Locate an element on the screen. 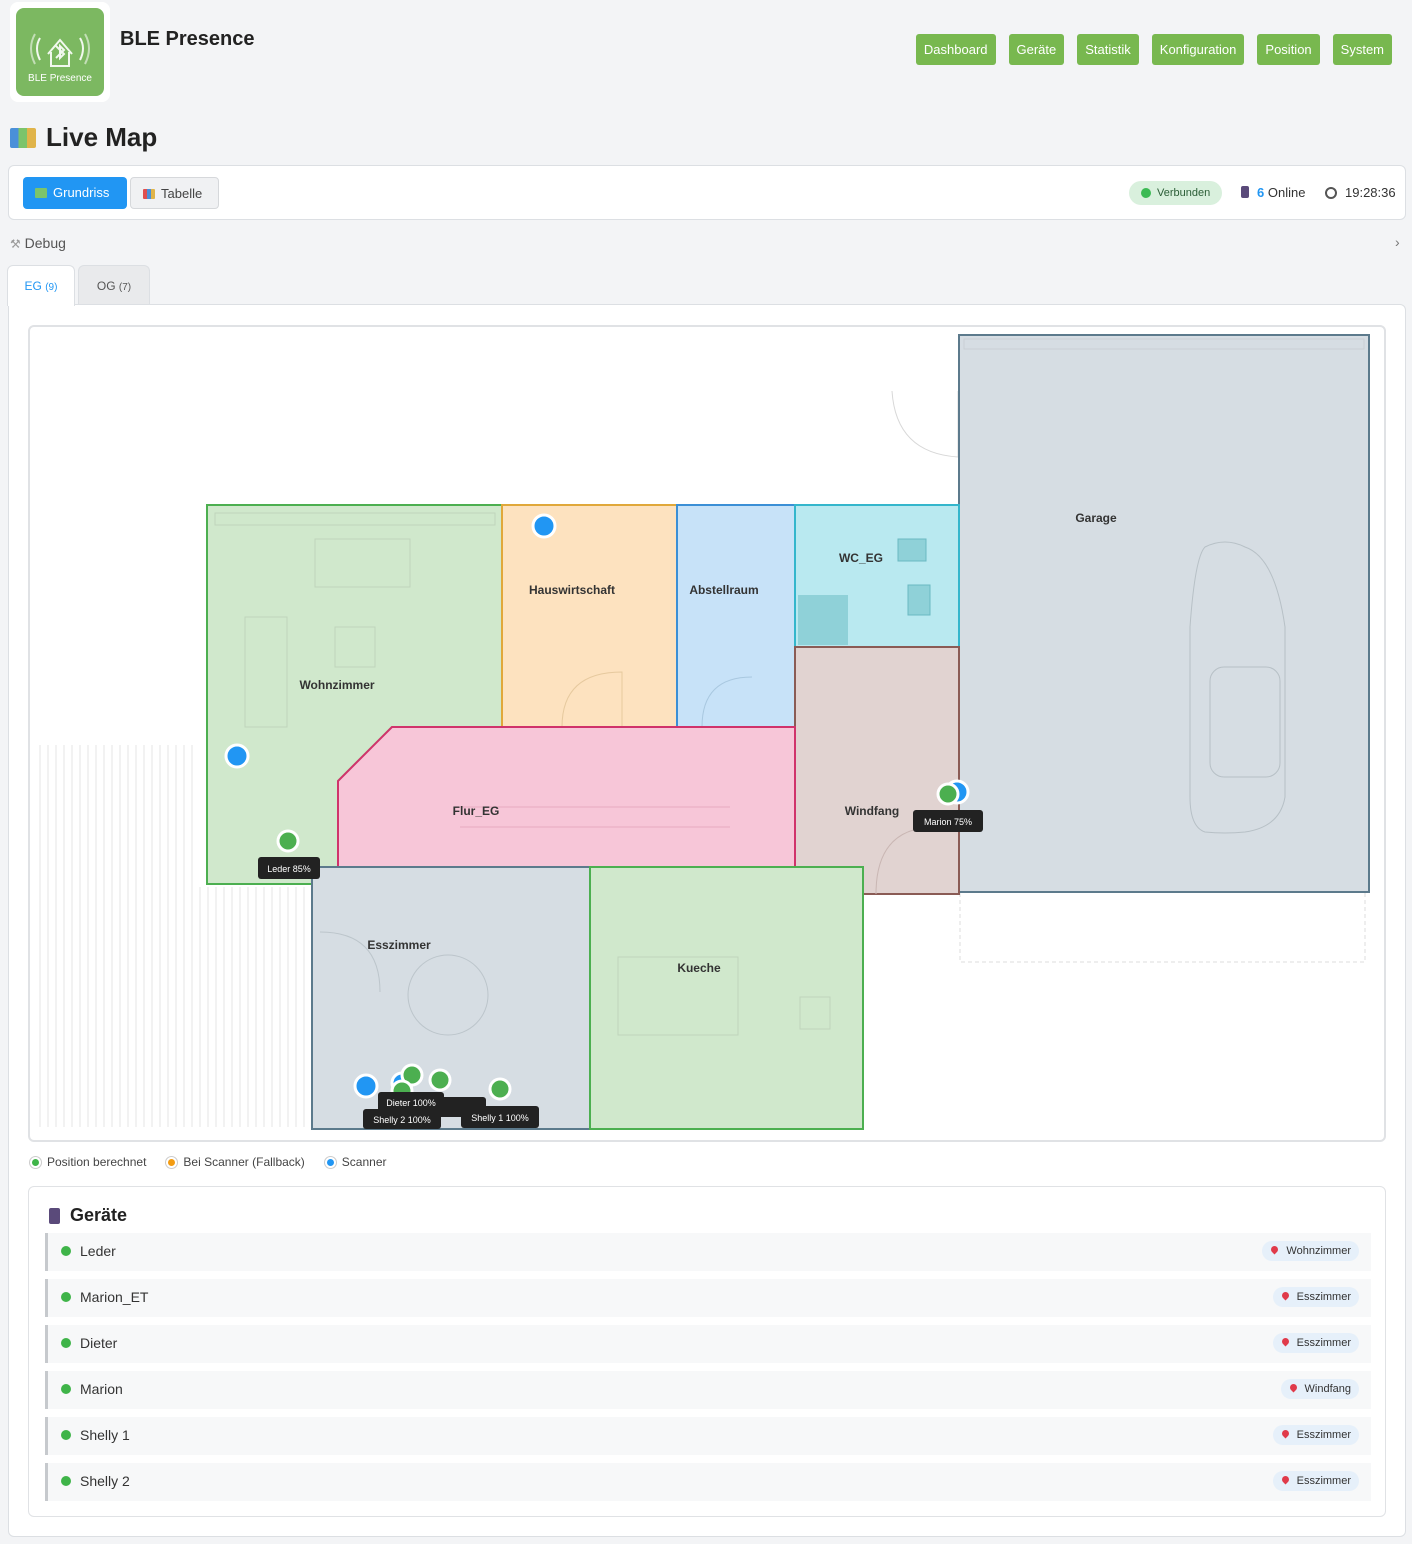 This screenshot has height=1544, width=1412. nav-system: System is located at coordinates (1362, 49).